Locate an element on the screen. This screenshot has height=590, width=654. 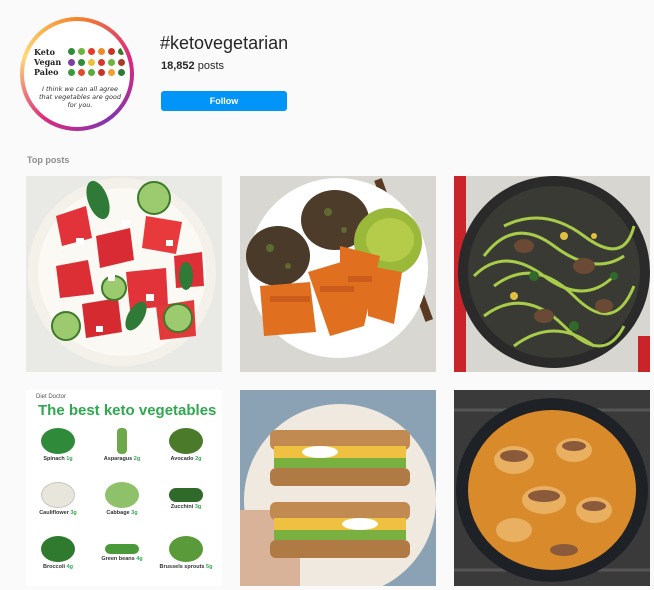
veg-asparagus: Asparagus 2g is located at coordinates (122, 450).